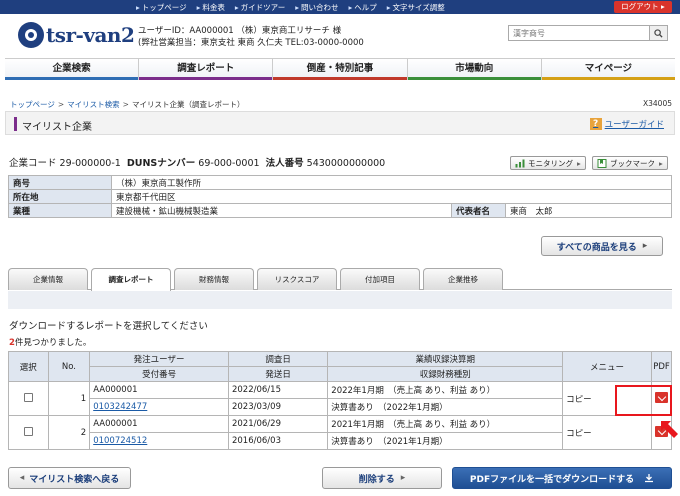 This screenshot has height=496, width=680. What do you see at coordinates (15, 124) in the screenshot?
I see `title-accent` at bounding box center [15, 124].